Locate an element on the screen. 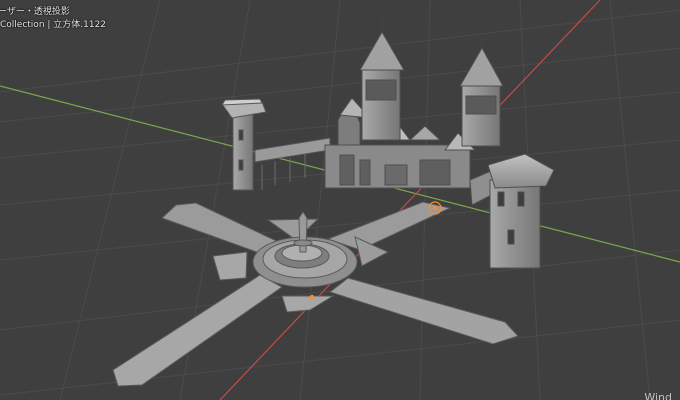  active-collection-label: Collection | 立方体.1122 is located at coordinates (53, 25).